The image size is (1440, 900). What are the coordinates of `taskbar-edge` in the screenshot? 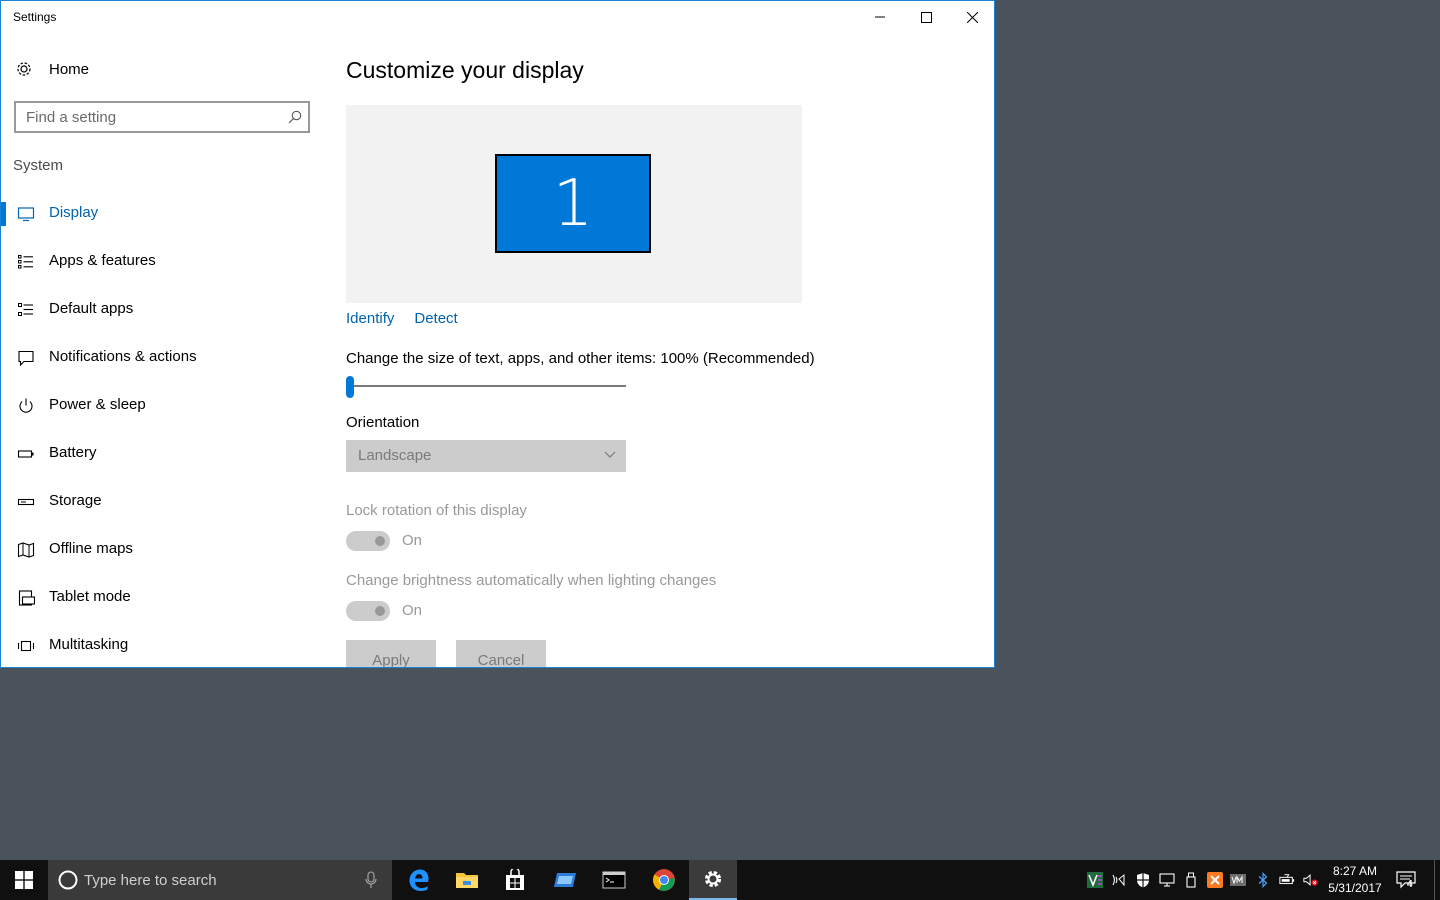 It's located at (419, 880).